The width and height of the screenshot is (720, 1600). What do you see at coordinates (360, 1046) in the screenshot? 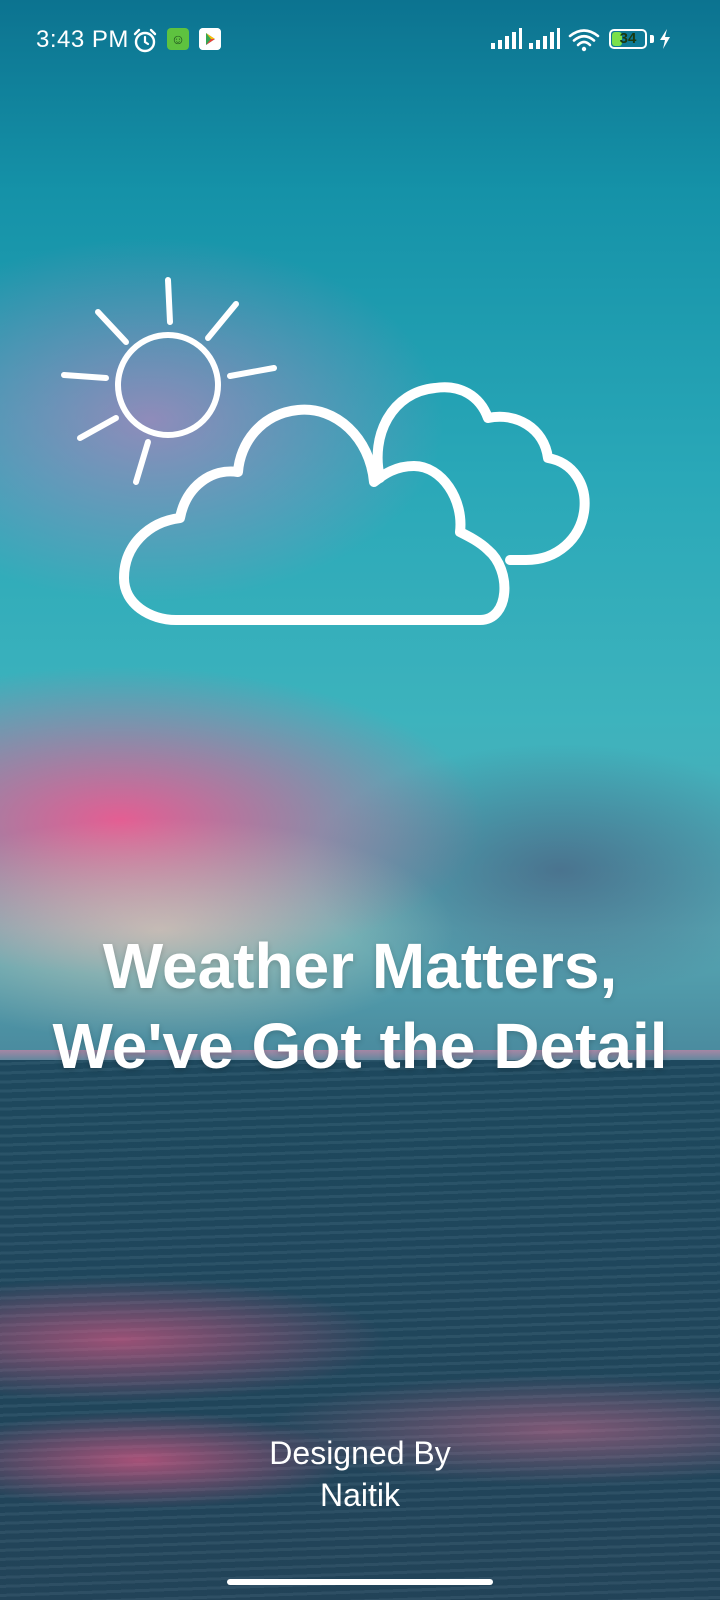
I see `headline-line-2: We've Got the Detail` at bounding box center [360, 1046].